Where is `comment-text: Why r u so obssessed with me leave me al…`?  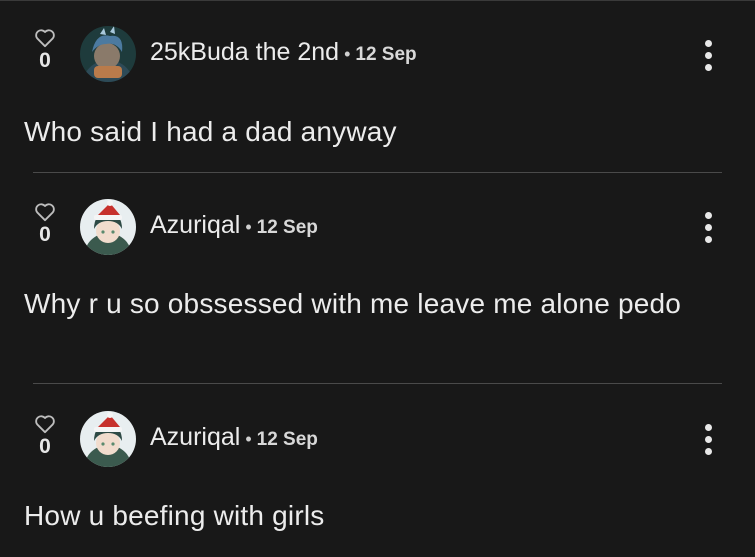 comment-text: Why r u so obssessed with me leave me al… is located at coordinates (353, 303).